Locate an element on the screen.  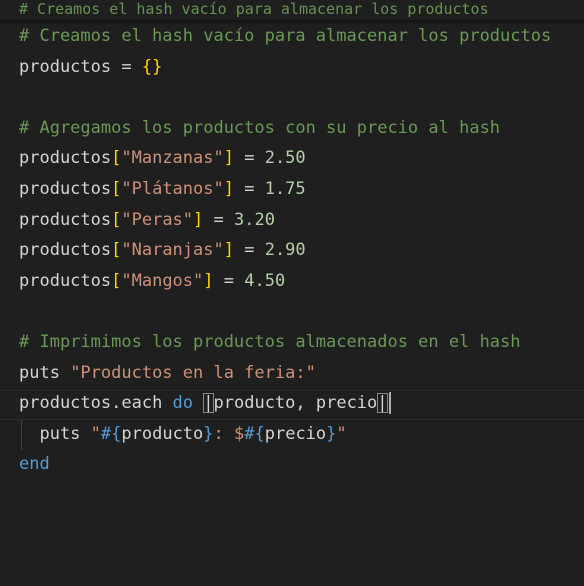
code-token-number: 3.20 is located at coordinates (254, 220).